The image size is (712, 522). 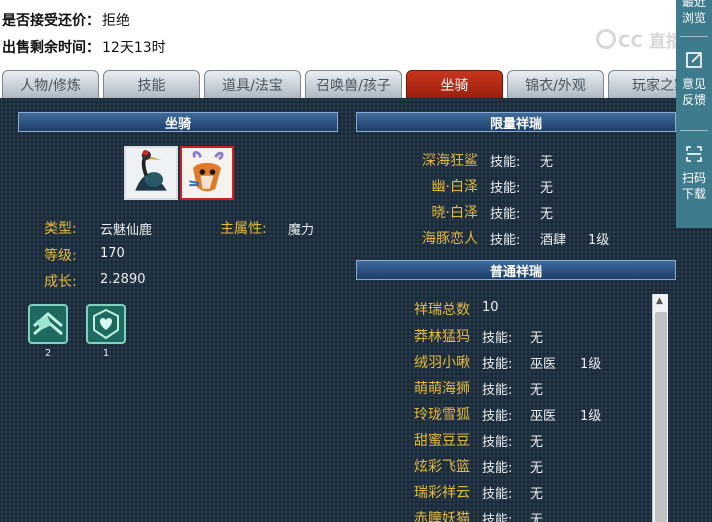 What do you see at coordinates (606, 39) in the screenshot?
I see `cc-logo-icon` at bounding box center [606, 39].